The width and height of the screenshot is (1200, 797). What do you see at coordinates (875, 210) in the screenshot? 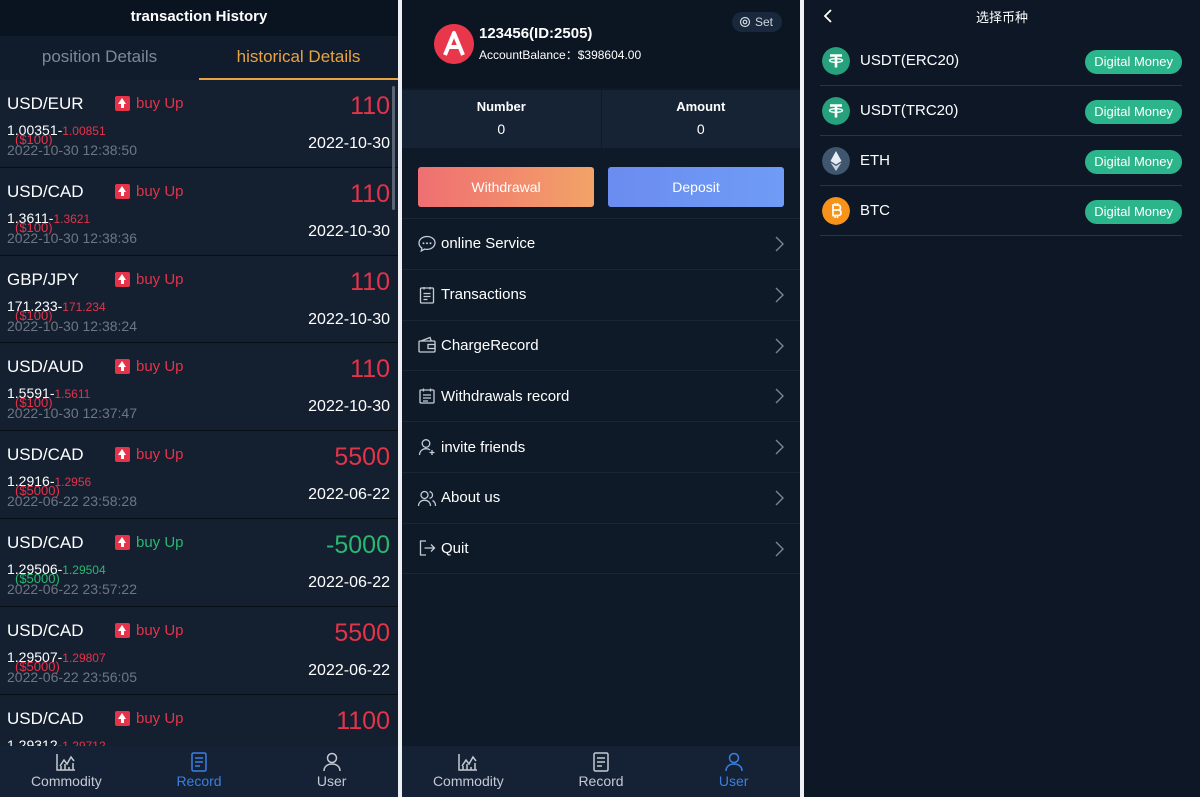
I see `coin-name: BTC` at bounding box center [875, 210].